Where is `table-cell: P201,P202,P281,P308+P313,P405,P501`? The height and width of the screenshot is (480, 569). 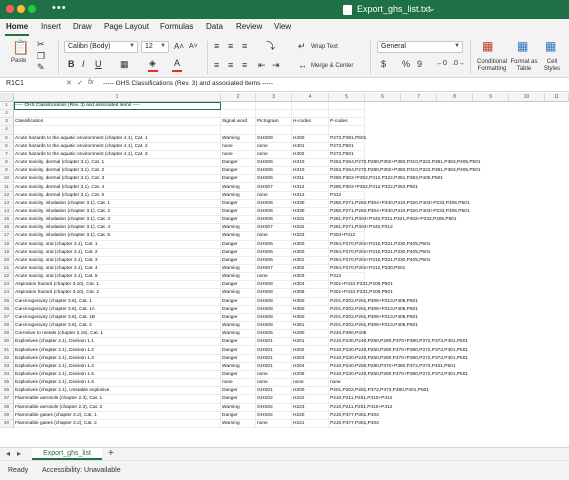 table-cell: P201,P202,P281,P308+P313,P405,P501 is located at coordinates (373, 326).